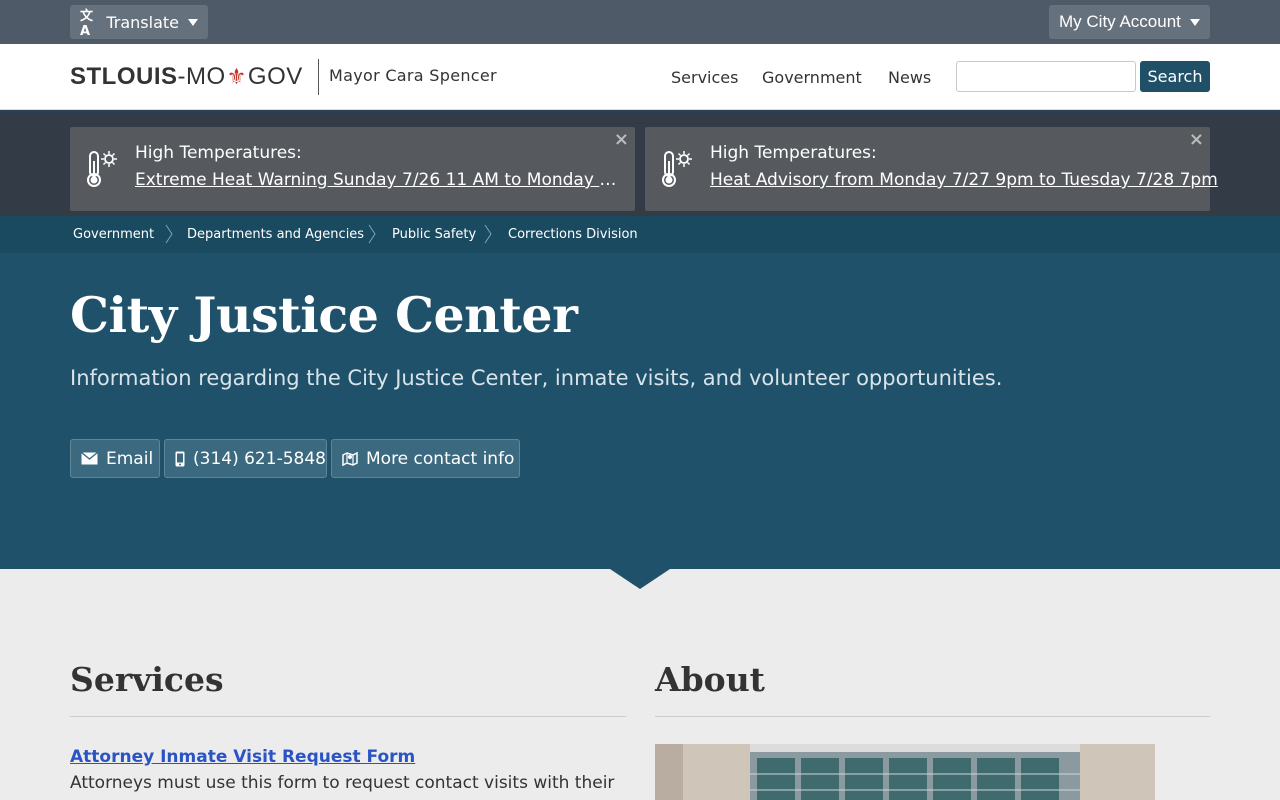 Image resolution: width=1280 pixels, height=800 pixels. What do you see at coordinates (186, 77) in the screenshot?
I see `site-logo: STLOUIS -MO ⚜ GOV` at bounding box center [186, 77].